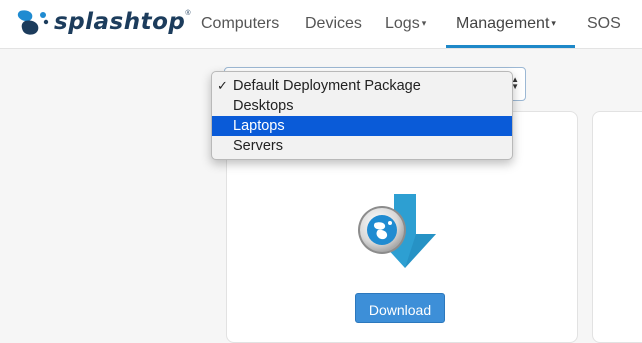 This screenshot has height=343, width=642. Describe the element at coordinates (188, 13) in the screenshot. I see `registered-mark: ®` at that location.